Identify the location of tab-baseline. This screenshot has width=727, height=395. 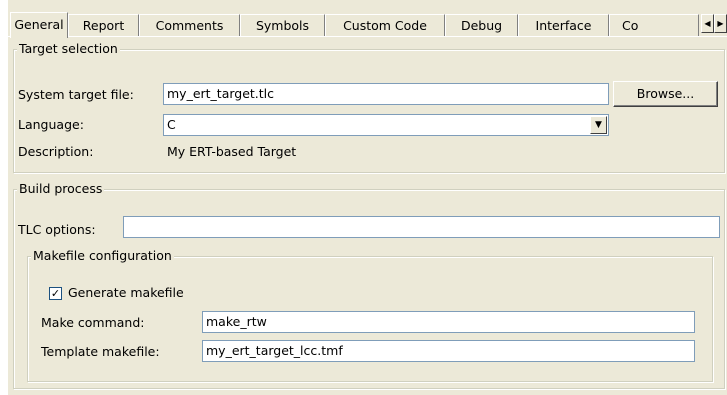
(367, 36).